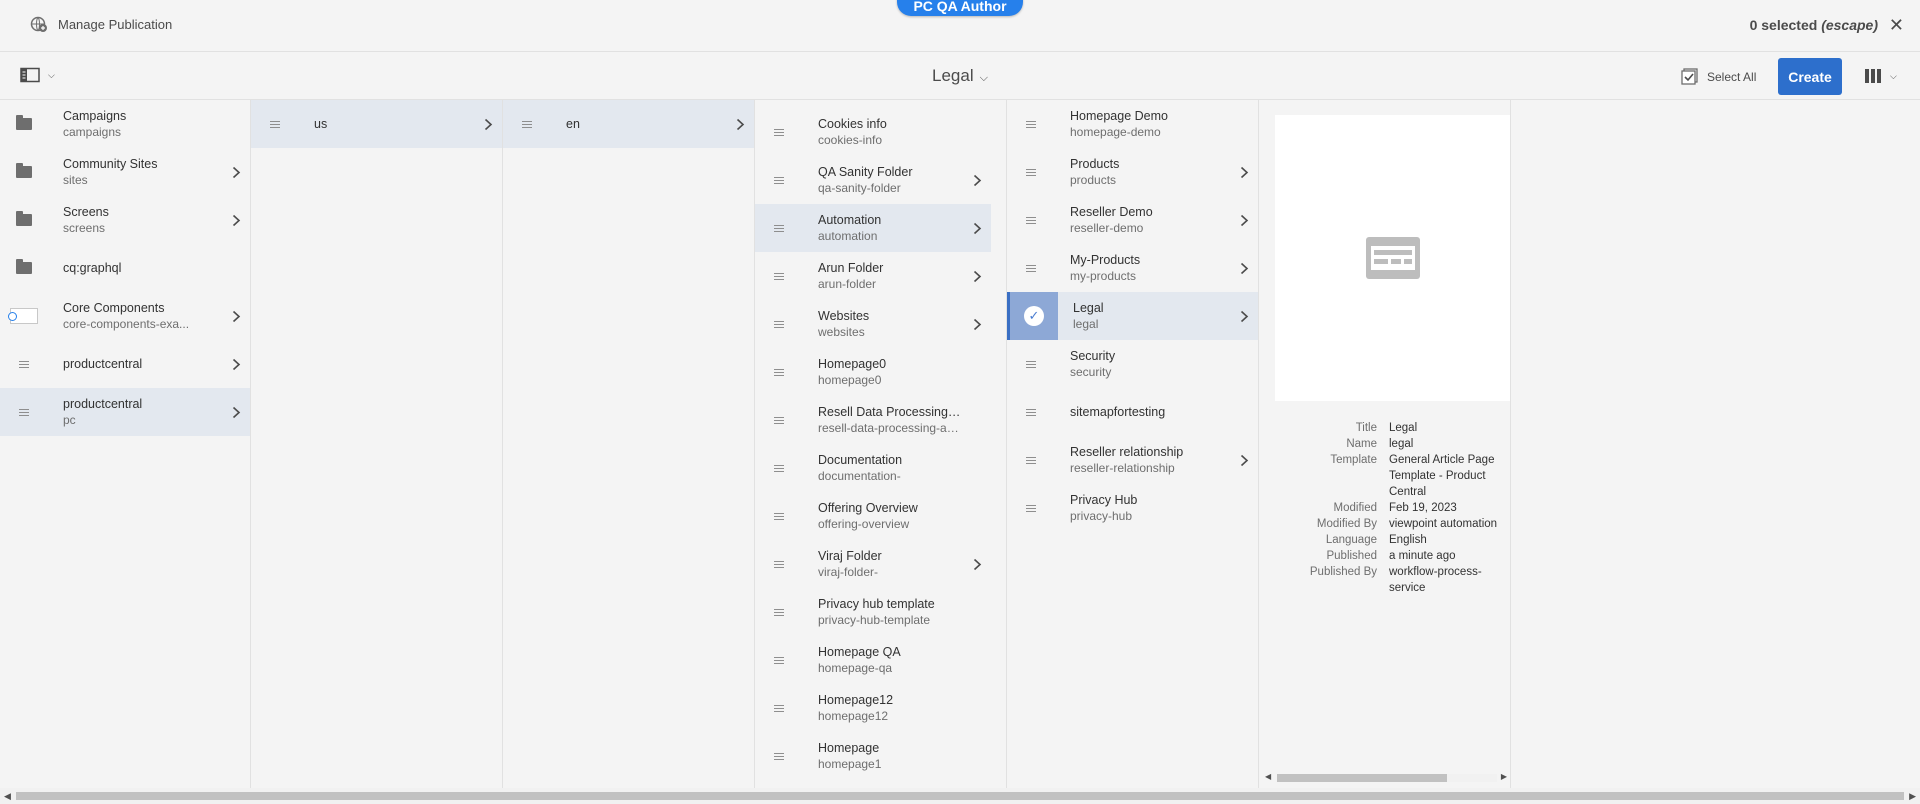 This screenshot has height=804, width=1920. Describe the element at coordinates (1132, 172) in the screenshot. I see `list-item: Products products` at that location.